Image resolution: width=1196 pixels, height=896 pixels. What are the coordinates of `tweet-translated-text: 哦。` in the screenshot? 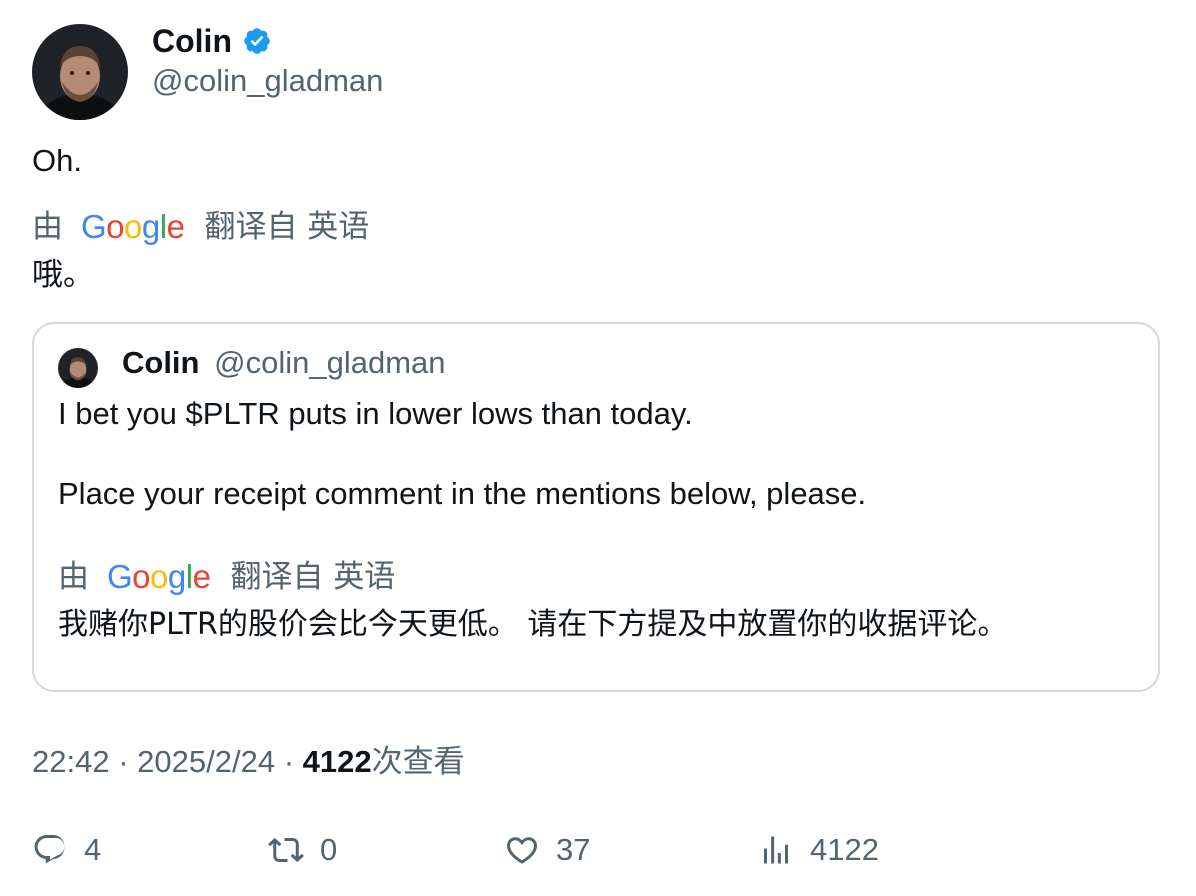 It's located at (63, 275).